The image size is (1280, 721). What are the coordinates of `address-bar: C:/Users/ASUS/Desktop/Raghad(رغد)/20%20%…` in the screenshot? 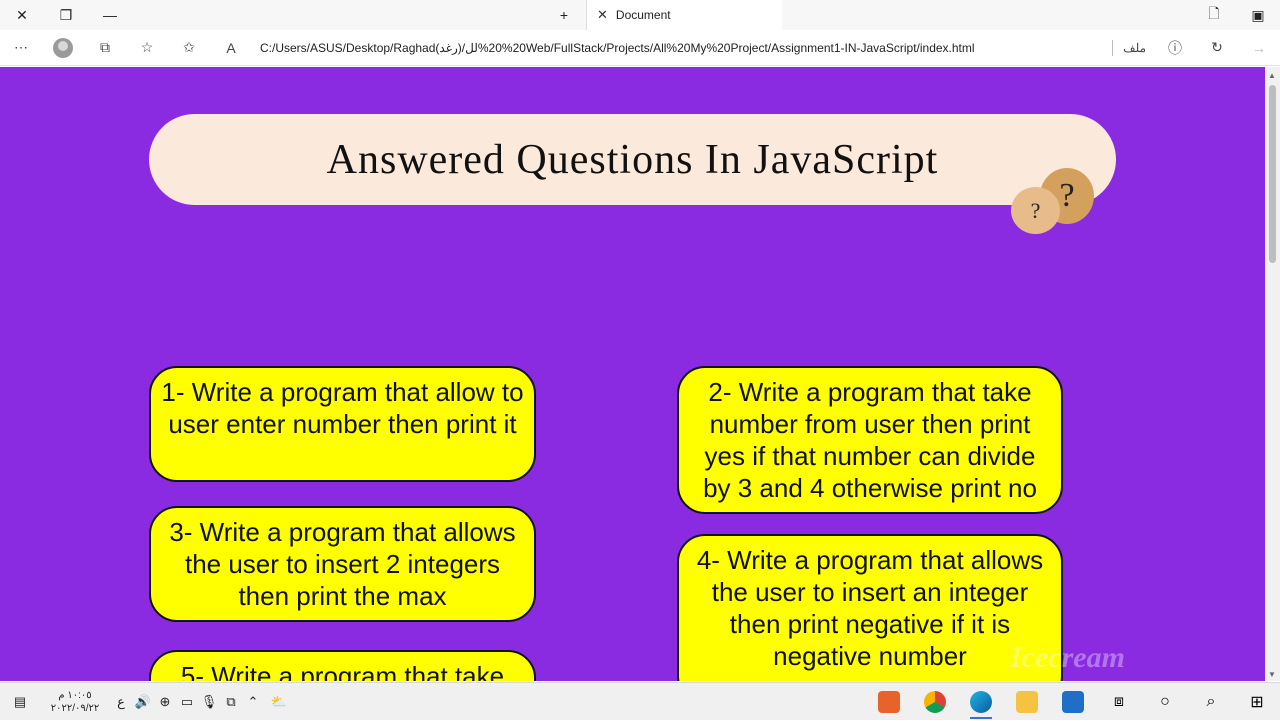 It's located at (677, 48).